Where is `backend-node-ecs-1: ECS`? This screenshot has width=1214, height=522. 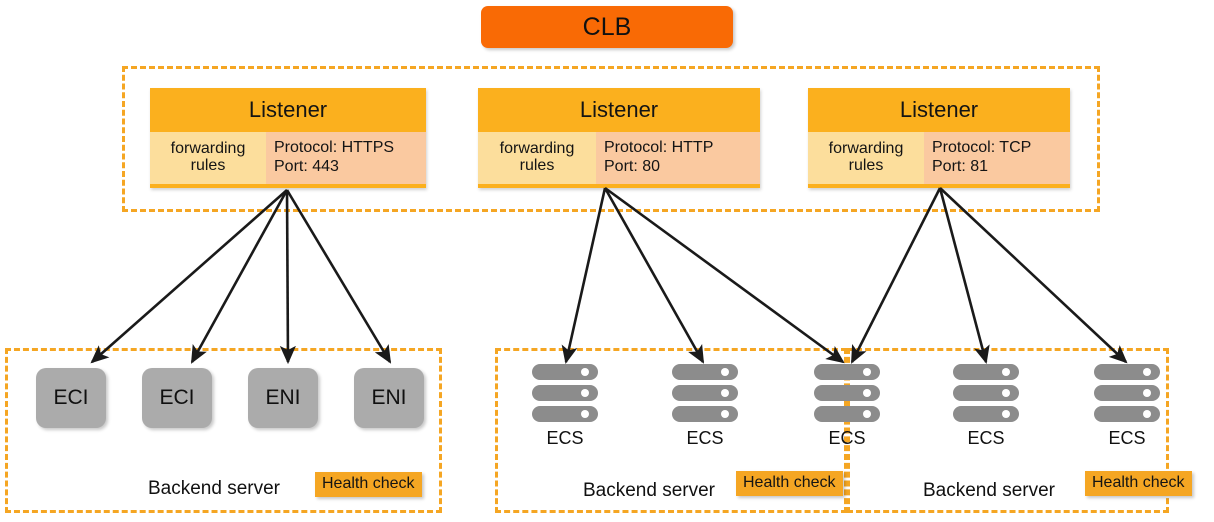
backend-node-ecs-1: ECS is located at coordinates (565, 406).